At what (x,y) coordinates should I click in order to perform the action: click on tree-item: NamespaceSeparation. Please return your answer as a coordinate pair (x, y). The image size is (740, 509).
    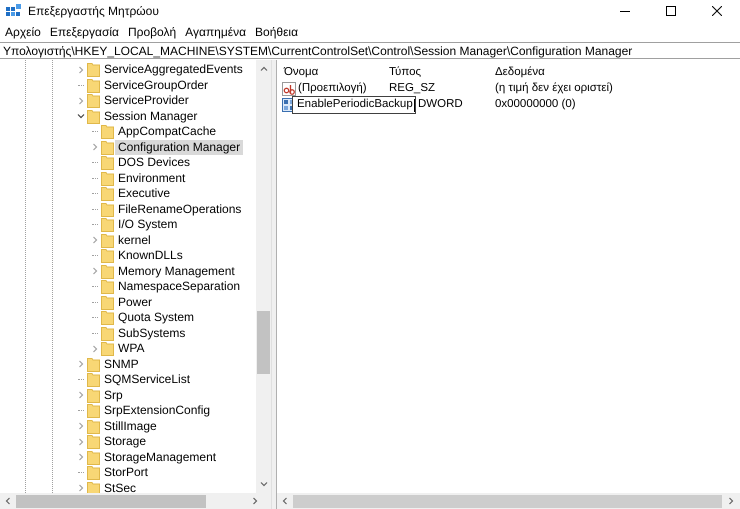
    Looking at the image, I should click on (179, 286).